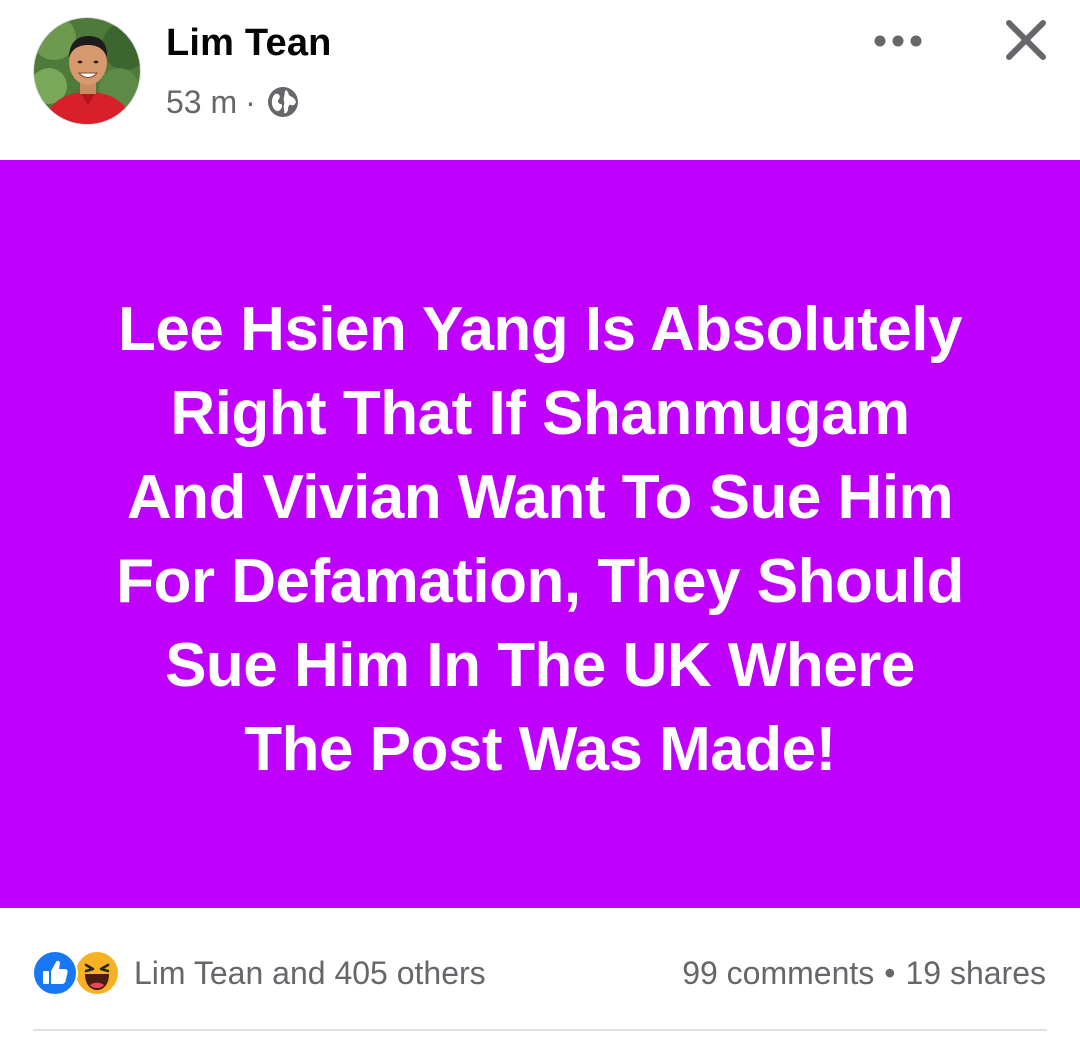 This screenshot has height=1045, width=1080. Describe the element at coordinates (310, 972) in the screenshot. I see `reactions-text: Lim Tean and 405 others` at that location.